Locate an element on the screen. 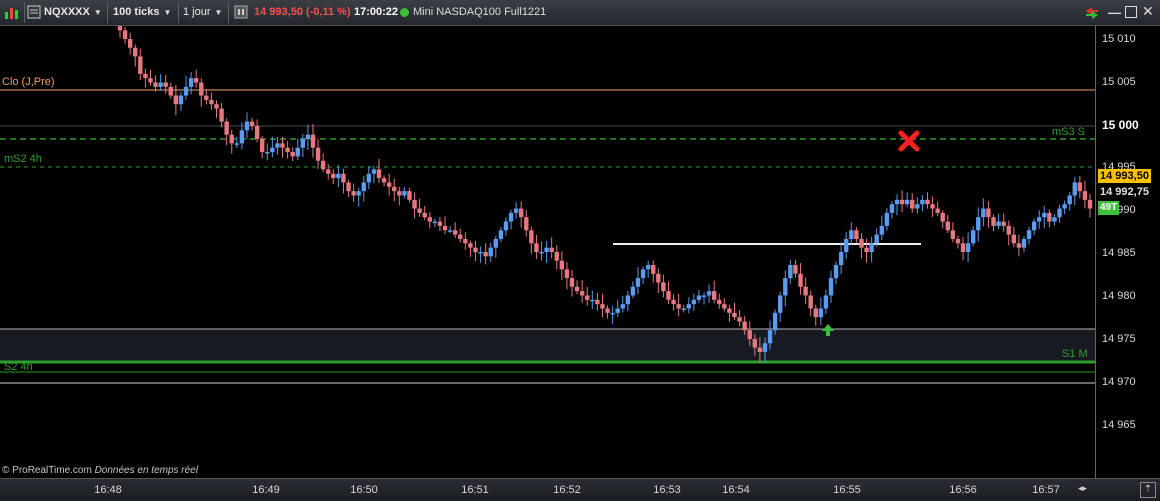 This screenshot has height=501, width=1160. time-label: 16:54 is located at coordinates (736, 490).